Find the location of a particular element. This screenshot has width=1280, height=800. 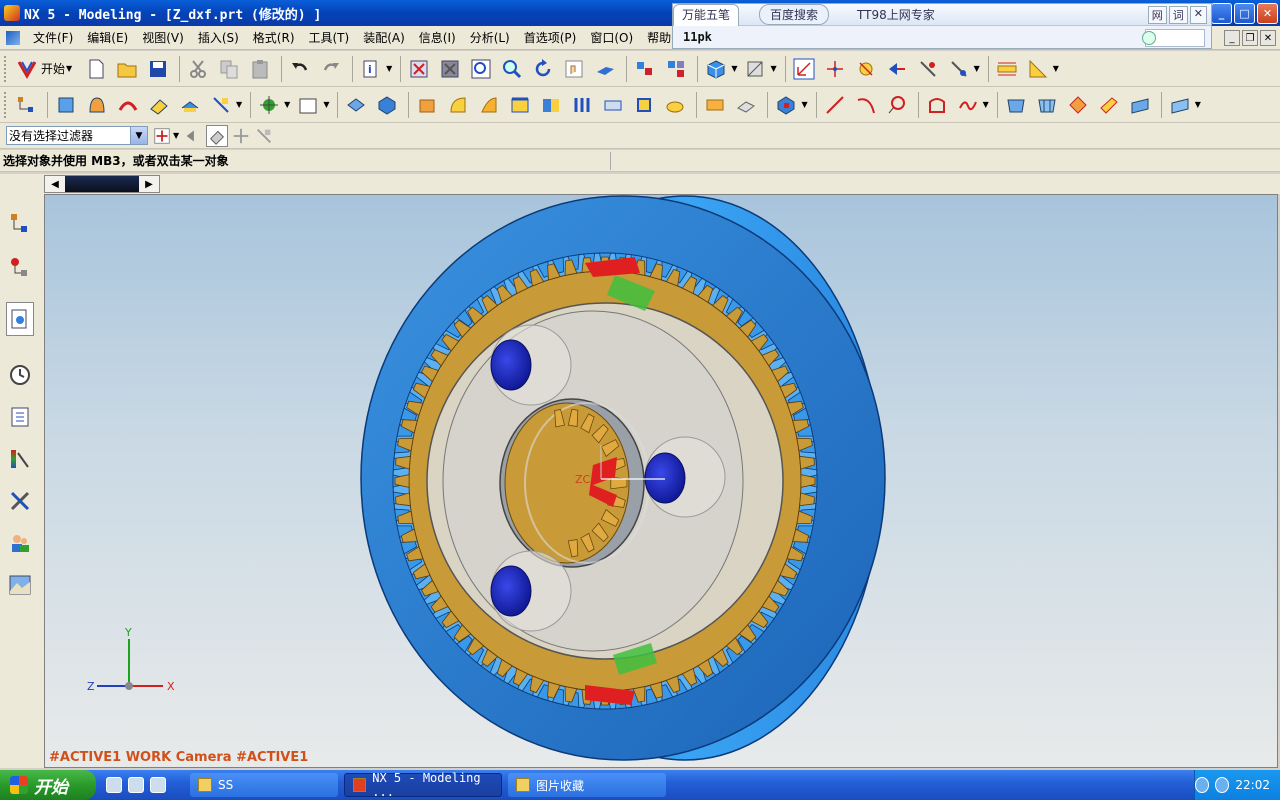

network-icon is located at coordinates (1222, 785).